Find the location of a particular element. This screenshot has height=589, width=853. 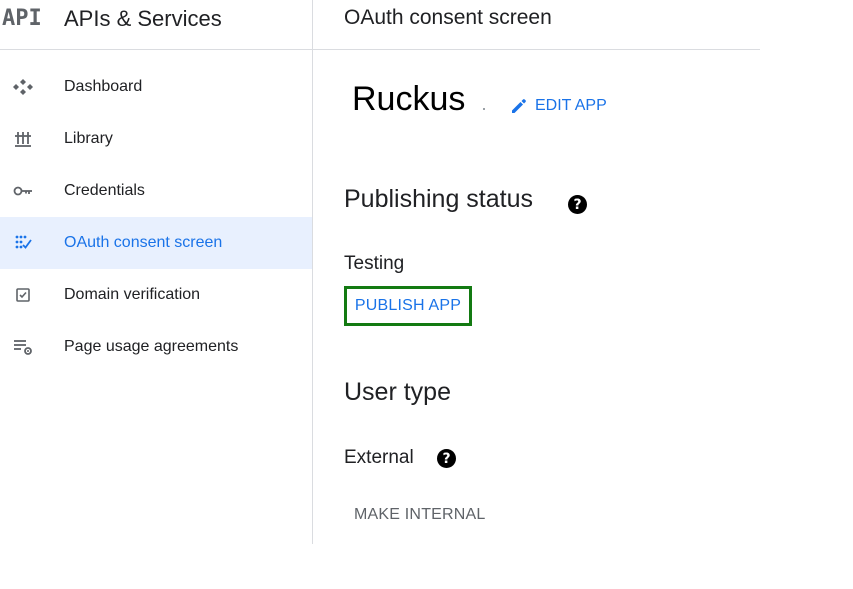

sidebar-item-label: Page usage agreements is located at coordinates (151, 346).